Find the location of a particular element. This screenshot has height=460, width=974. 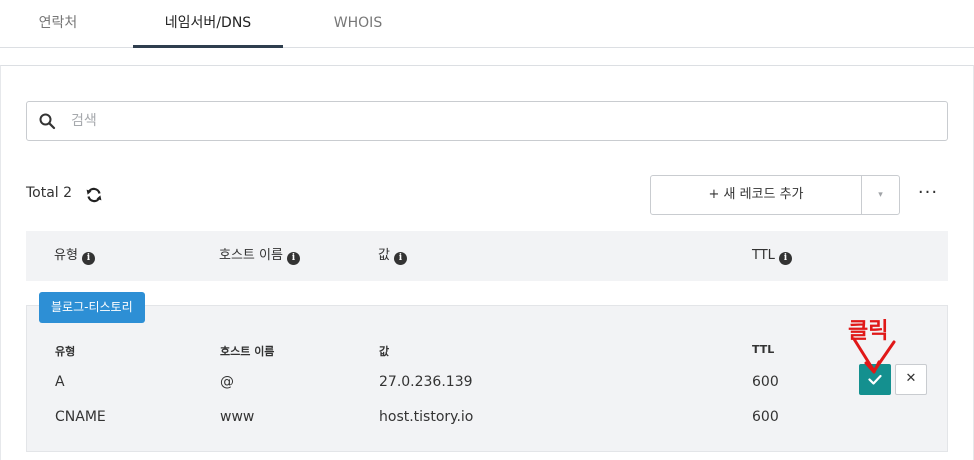

tab-bar: 연락처 네임서버/DNS WHOIS is located at coordinates (487, 24).